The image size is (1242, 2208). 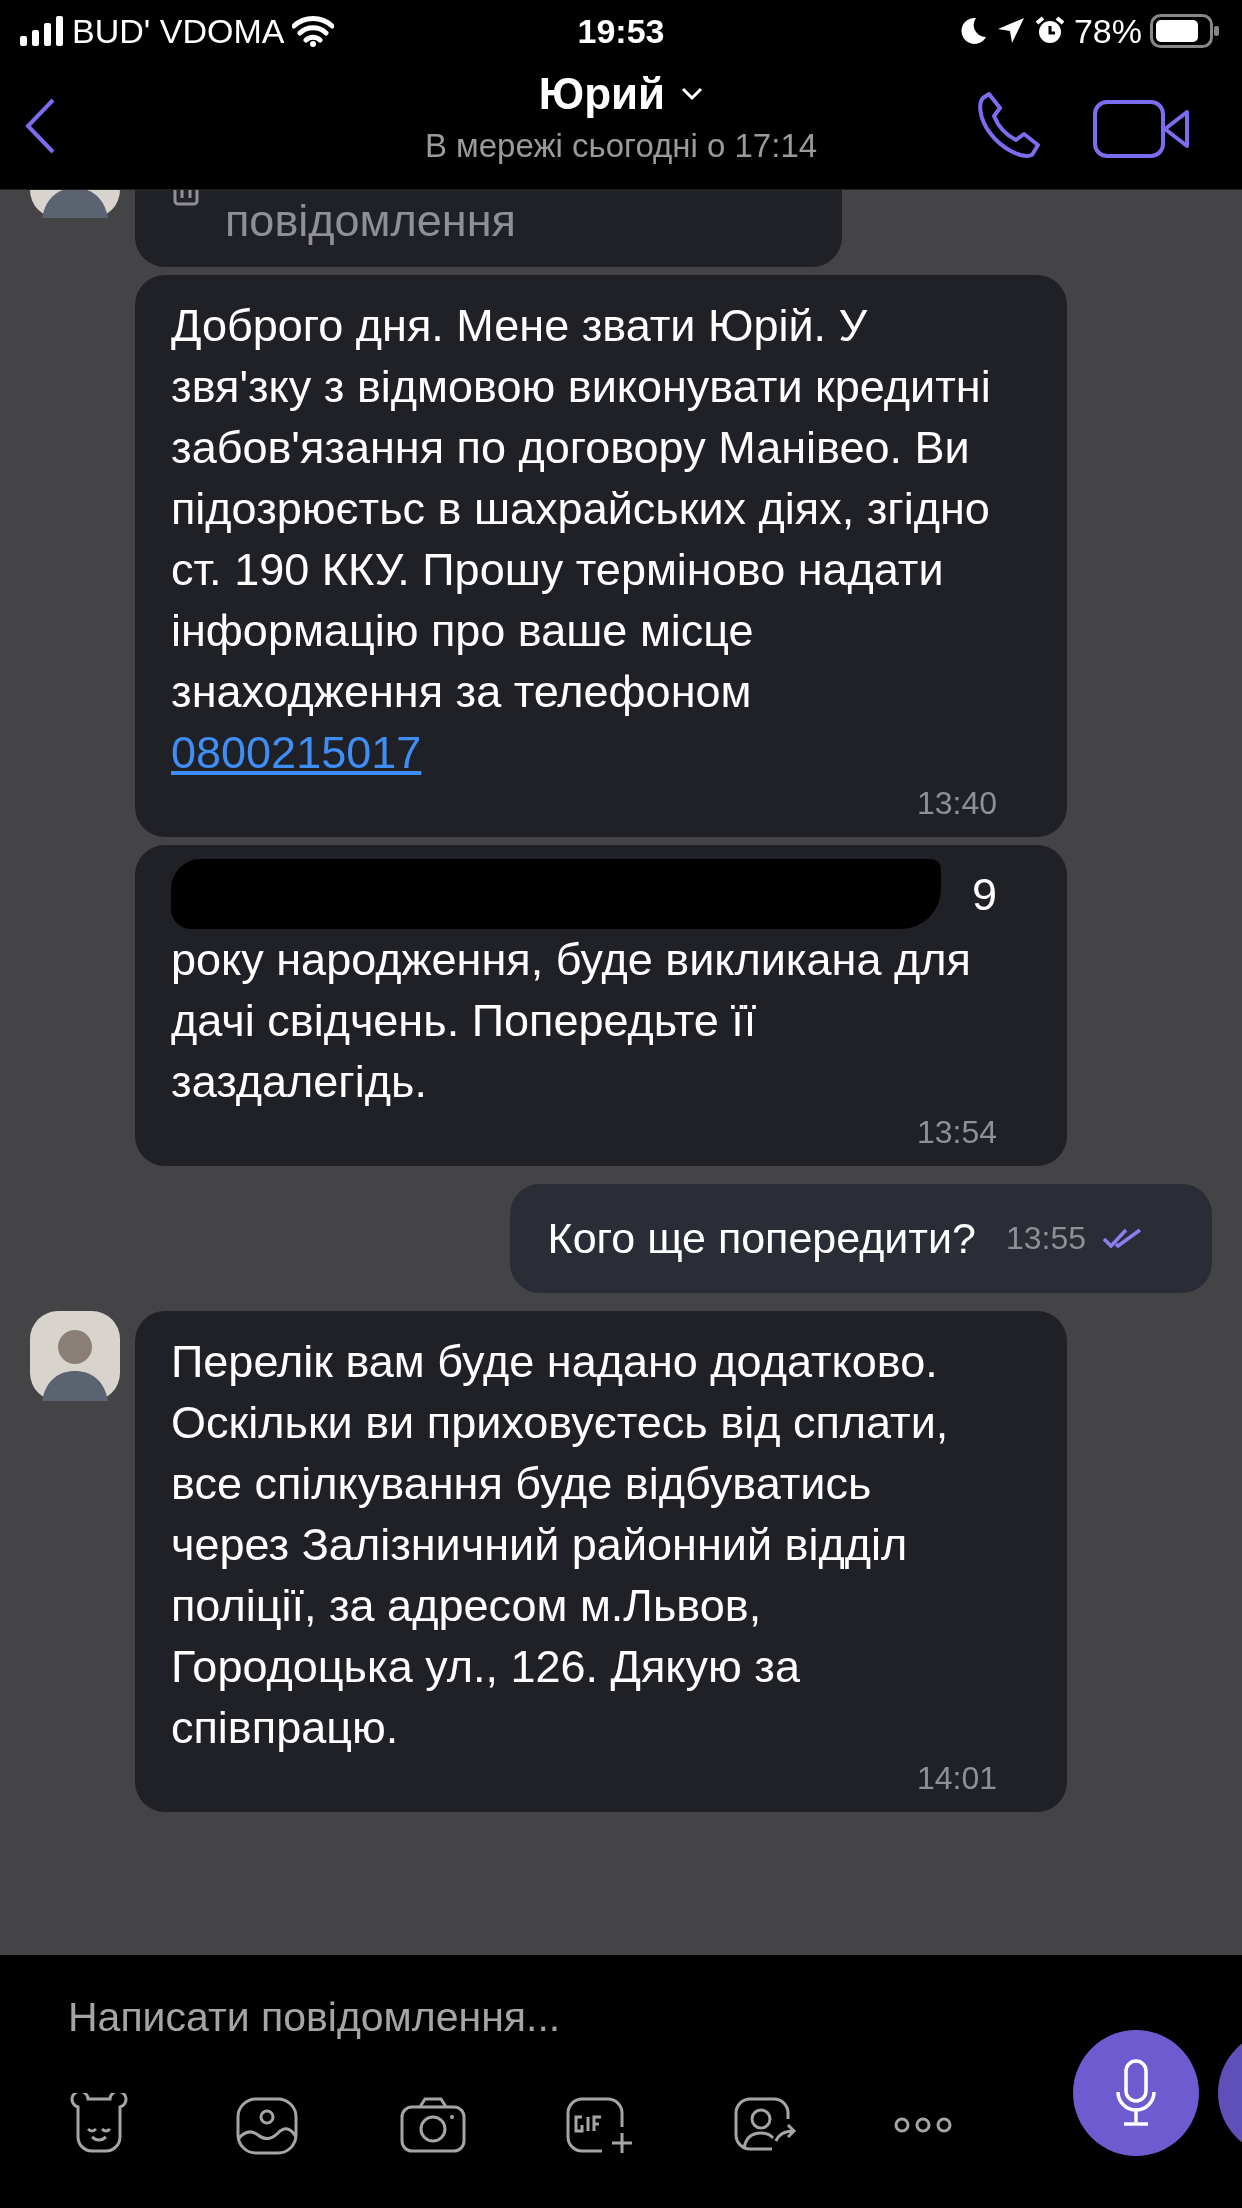 I want to click on video-camera-icon, so click(x=1142, y=129).